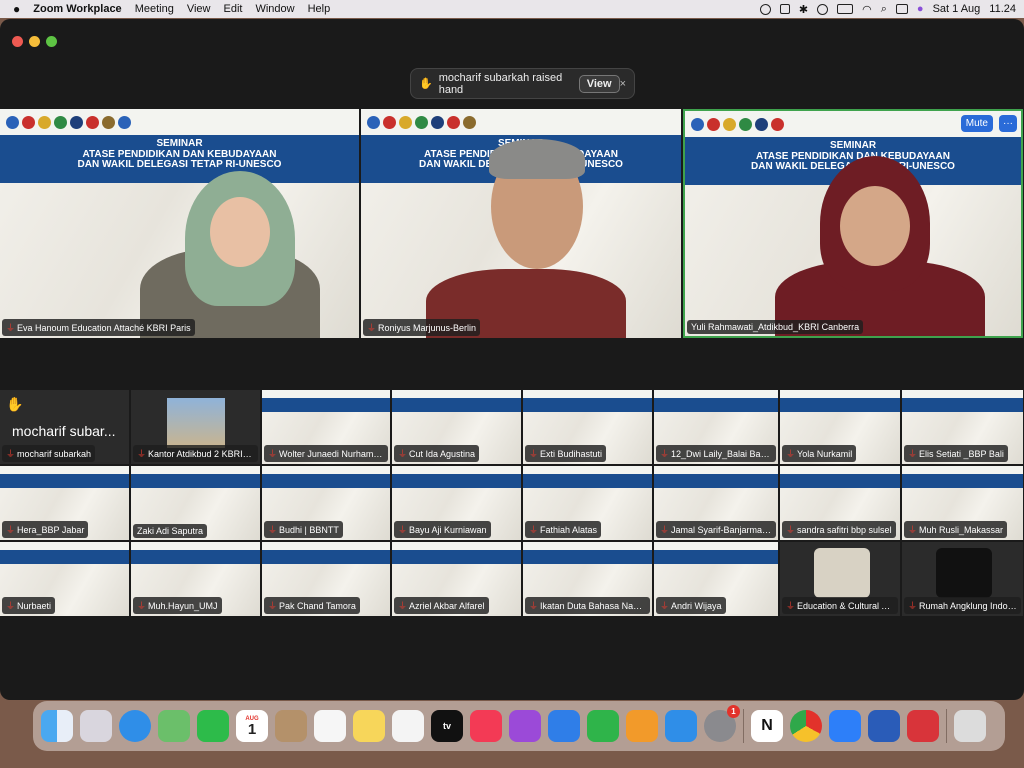 This screenshot has height=768, width=1024. I want to click on maps-icon, so click(174, 726).